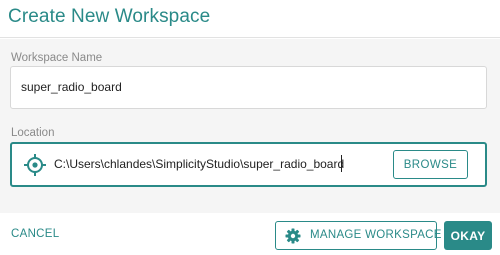 Image resolution: width=500 pixels, height=255 pixels. Describe the element at coordinates (241, 87) in the screenshot. I see `workspace-name-input` at that location.